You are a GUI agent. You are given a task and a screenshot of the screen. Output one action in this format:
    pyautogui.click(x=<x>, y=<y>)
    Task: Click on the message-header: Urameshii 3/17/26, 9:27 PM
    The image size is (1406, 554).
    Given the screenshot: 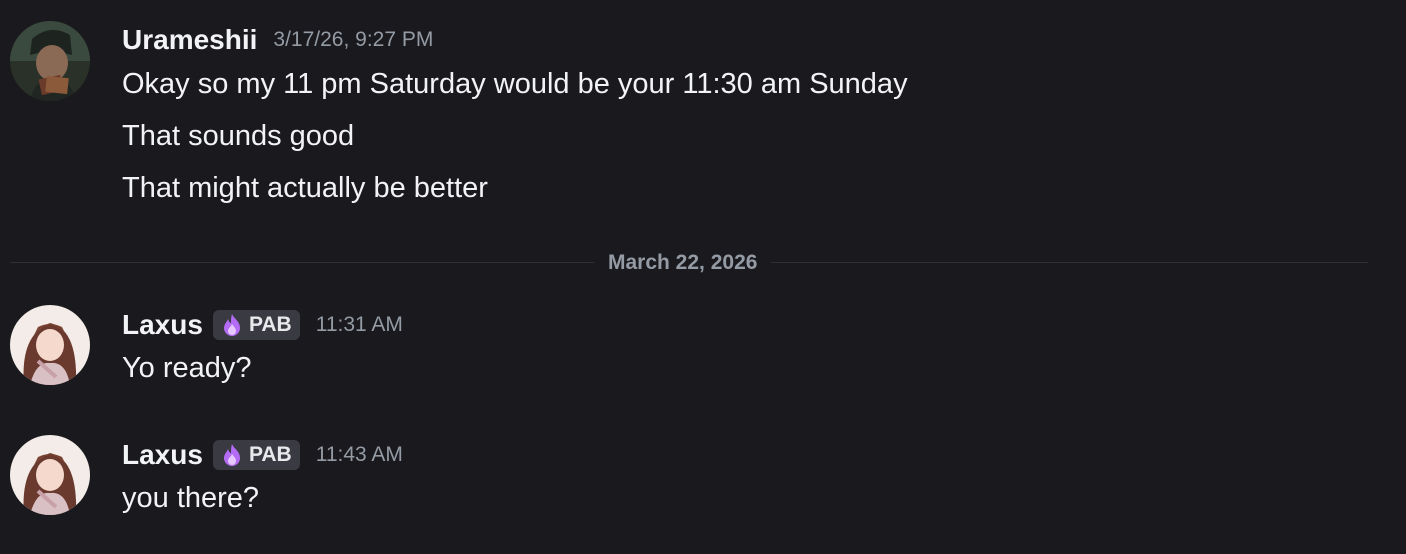 What is the action you would take?
    pyautogui.click(x=277, y=40)
    